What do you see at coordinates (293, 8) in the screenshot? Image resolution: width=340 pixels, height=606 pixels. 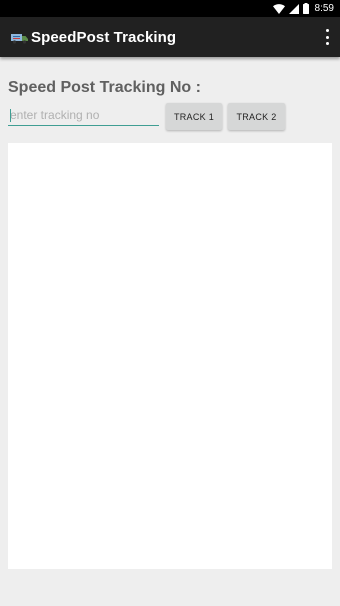 I see `signal-icon` at bounding box center [293, 8].